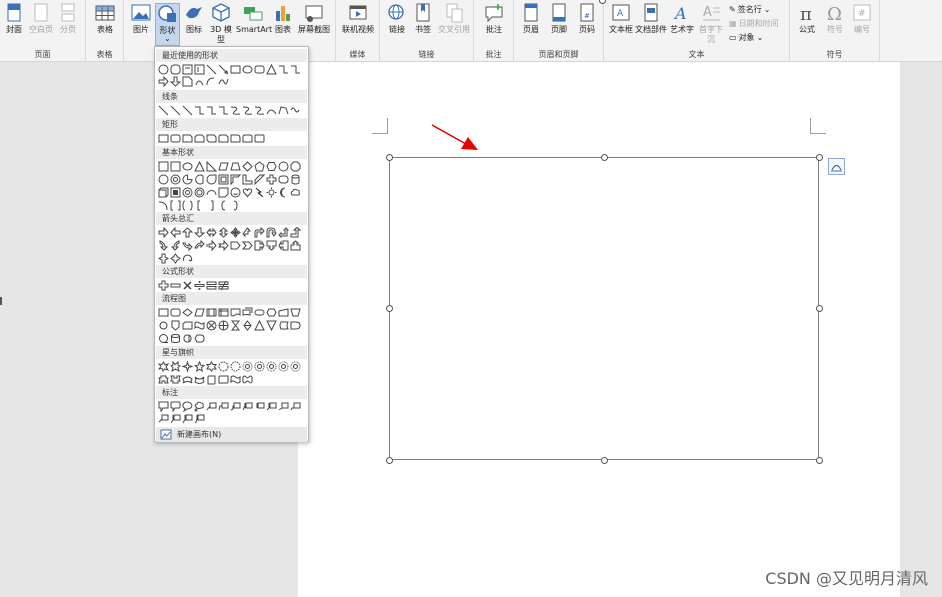  Describe the element at coordinates (223, 138) in the screenshot. I see `snip-round-icon` at that location.